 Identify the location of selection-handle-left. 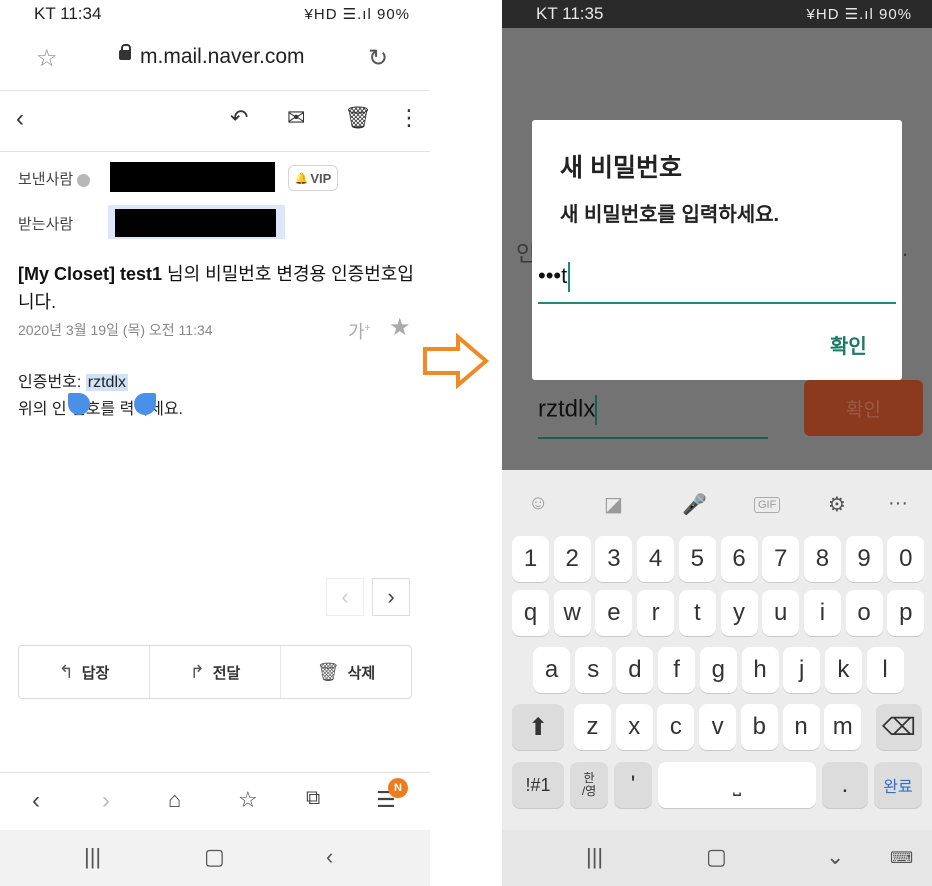
(79, 404).